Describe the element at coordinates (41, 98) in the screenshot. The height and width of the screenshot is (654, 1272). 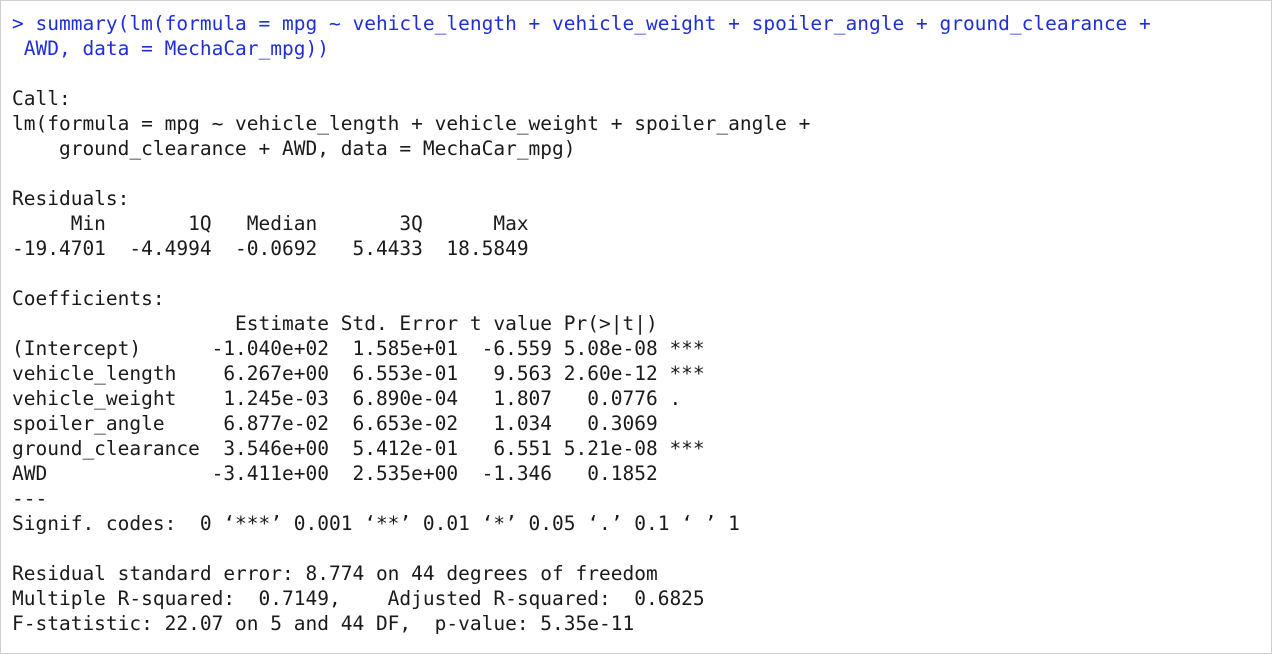
I see `call-heading: Call:` at that location.